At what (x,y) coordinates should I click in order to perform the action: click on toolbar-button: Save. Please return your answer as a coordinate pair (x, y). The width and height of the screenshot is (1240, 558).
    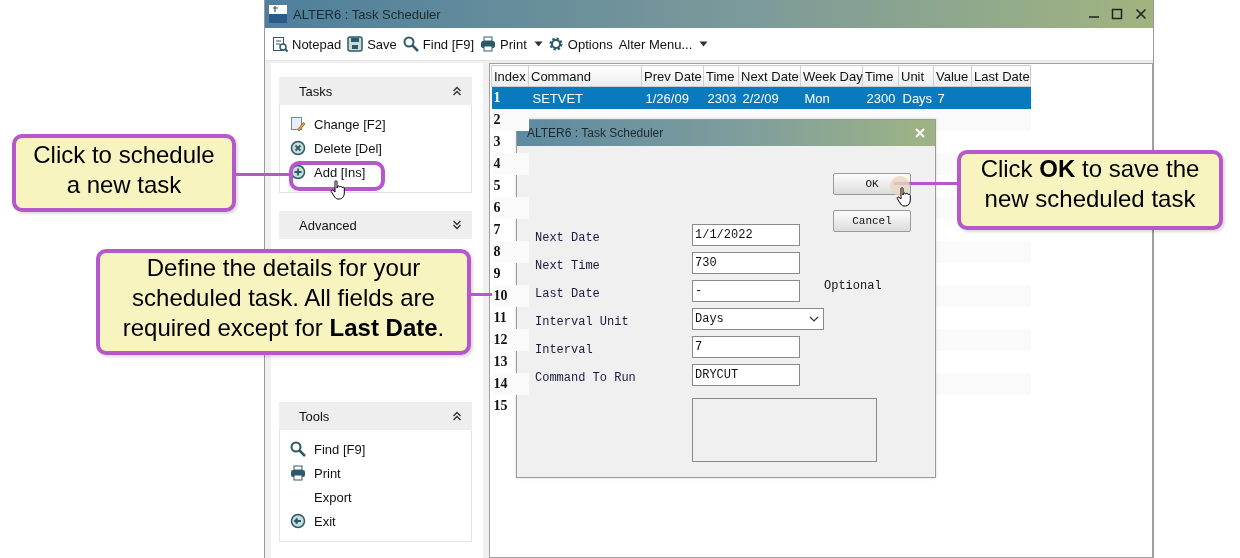
    Looking at the image, I should click on (374, 44).